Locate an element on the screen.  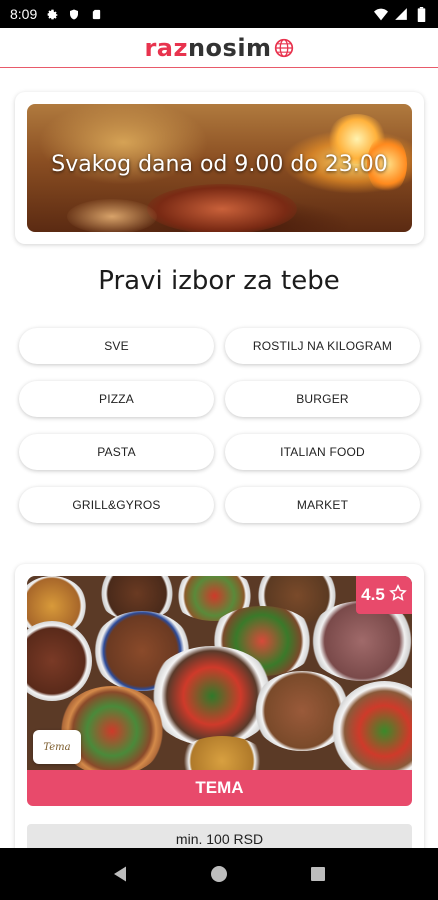
gear-icon is located at coordinates (52, 14).